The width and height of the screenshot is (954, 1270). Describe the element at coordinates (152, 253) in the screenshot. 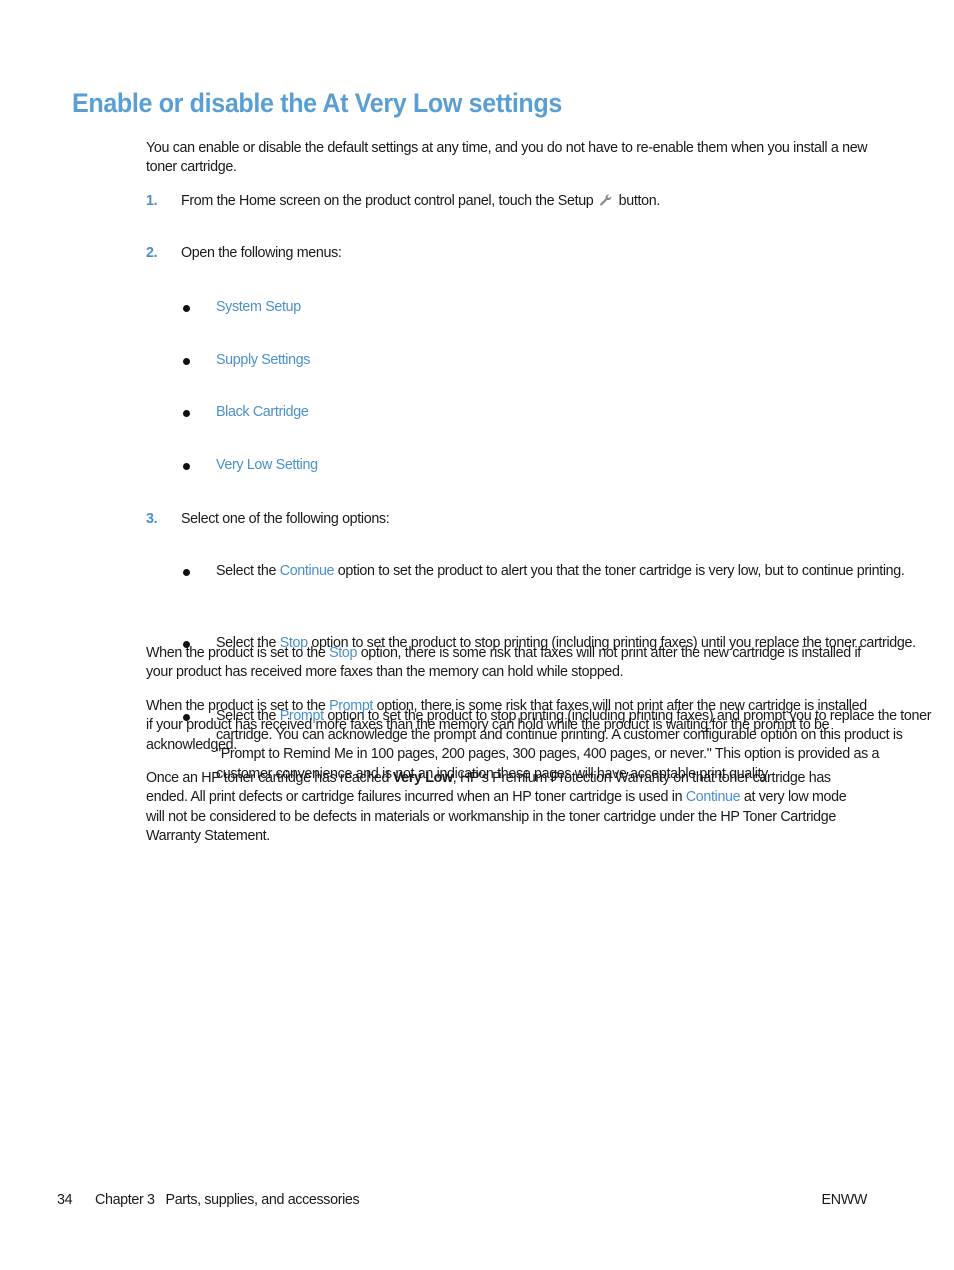

I see `step-number: 2.` at that location.